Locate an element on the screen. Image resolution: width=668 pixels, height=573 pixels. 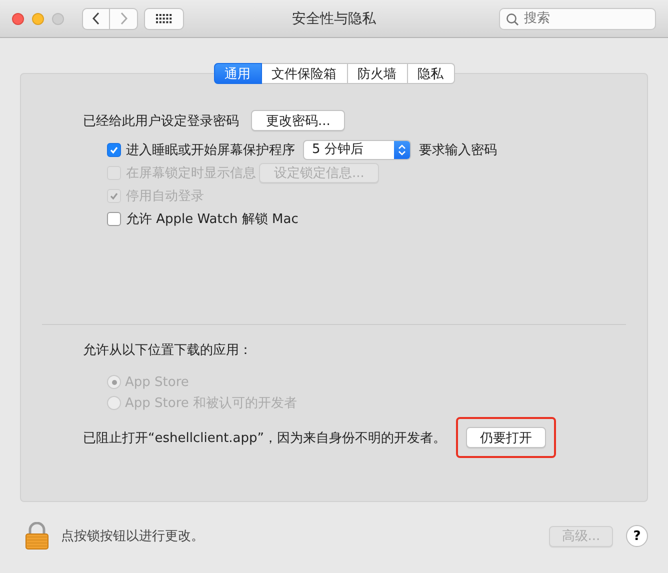
tab: 防火墙 is located at coordinates (378, 73).